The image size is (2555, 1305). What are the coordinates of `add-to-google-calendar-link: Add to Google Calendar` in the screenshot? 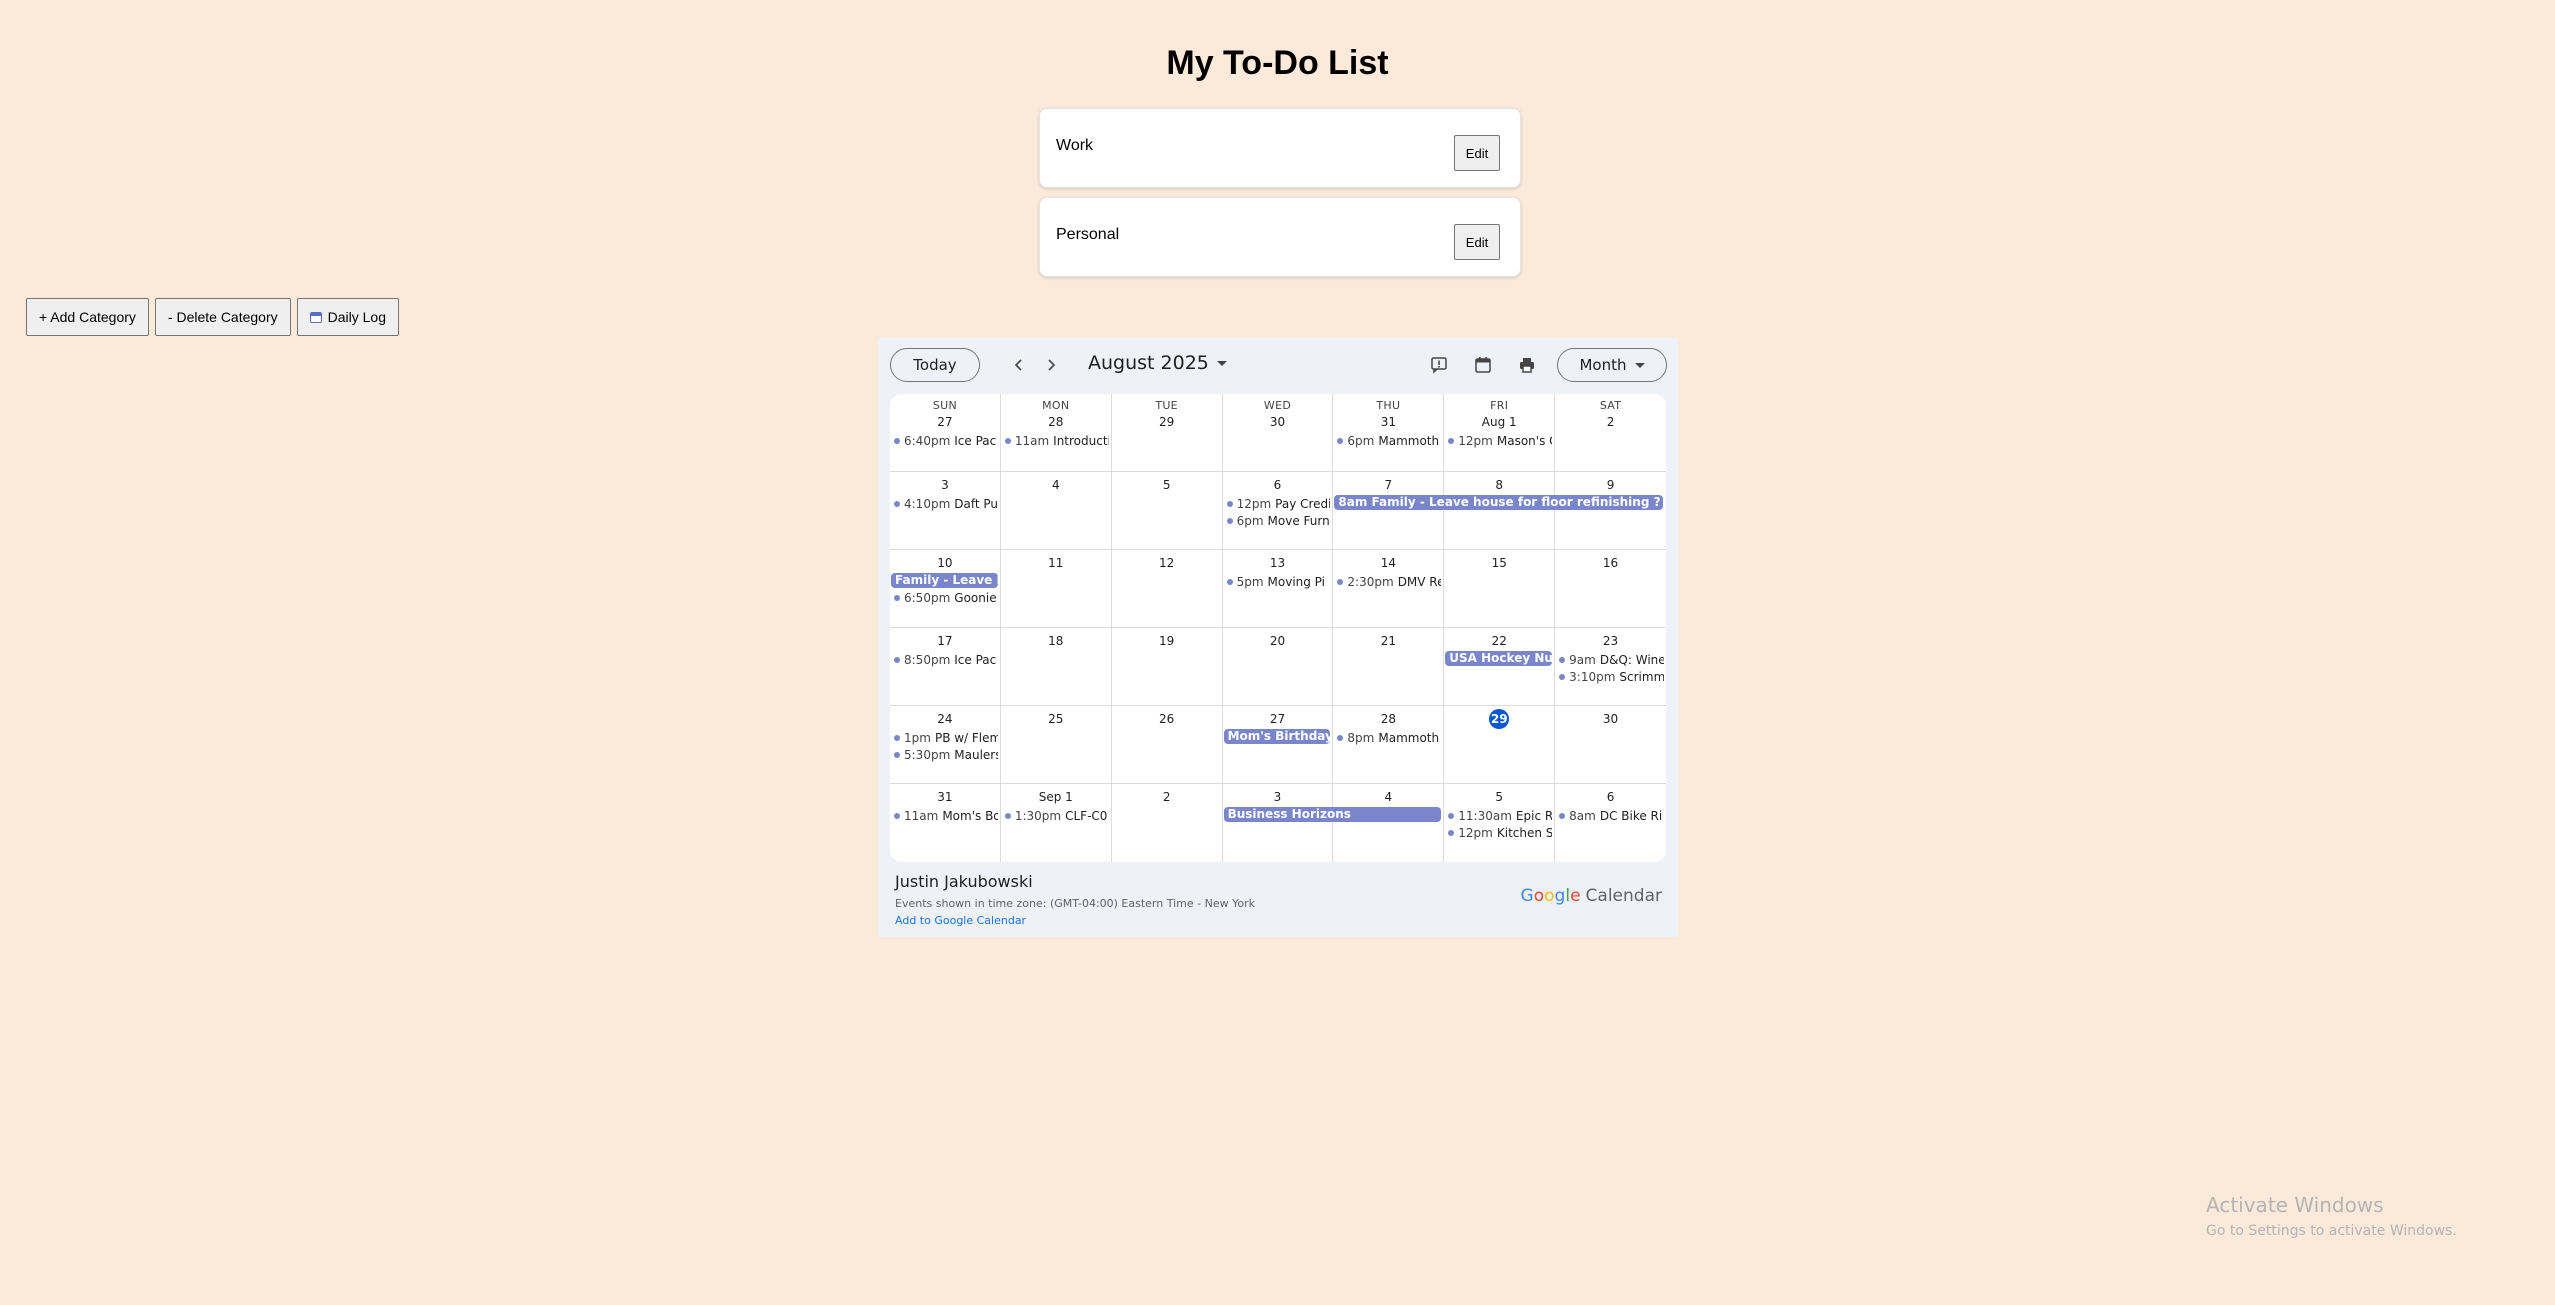 It's located at (960, 920).